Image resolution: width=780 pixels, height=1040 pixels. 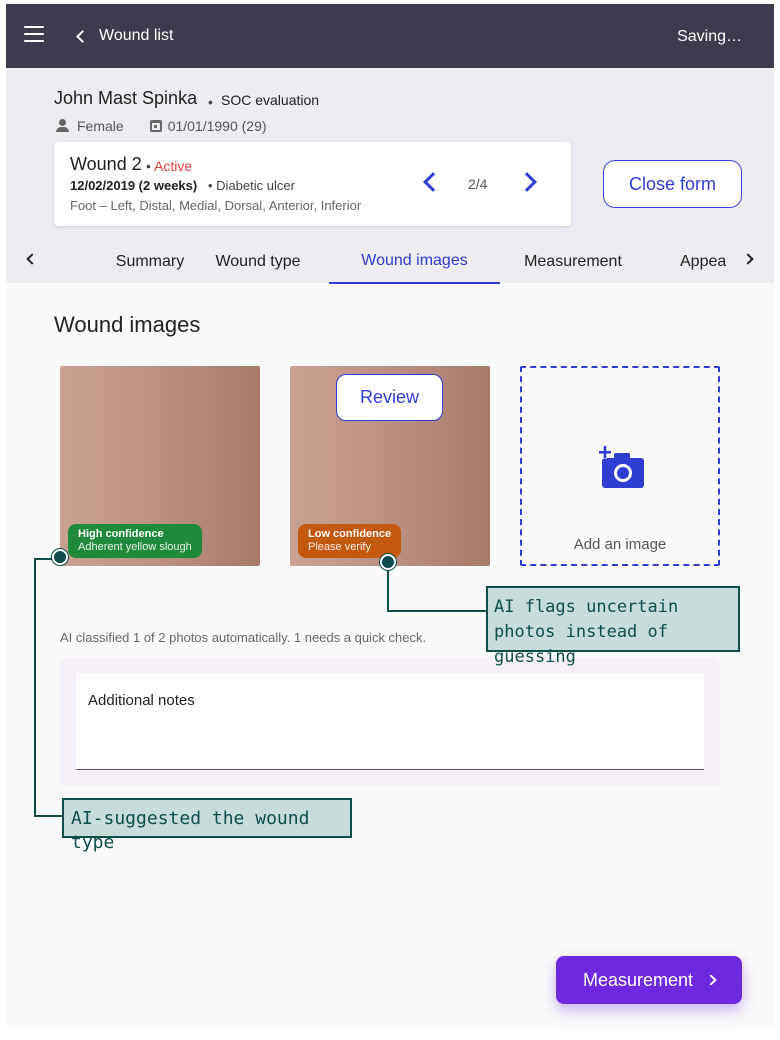 I want to click on back-label: Wound list, so click(x=136, y=35).